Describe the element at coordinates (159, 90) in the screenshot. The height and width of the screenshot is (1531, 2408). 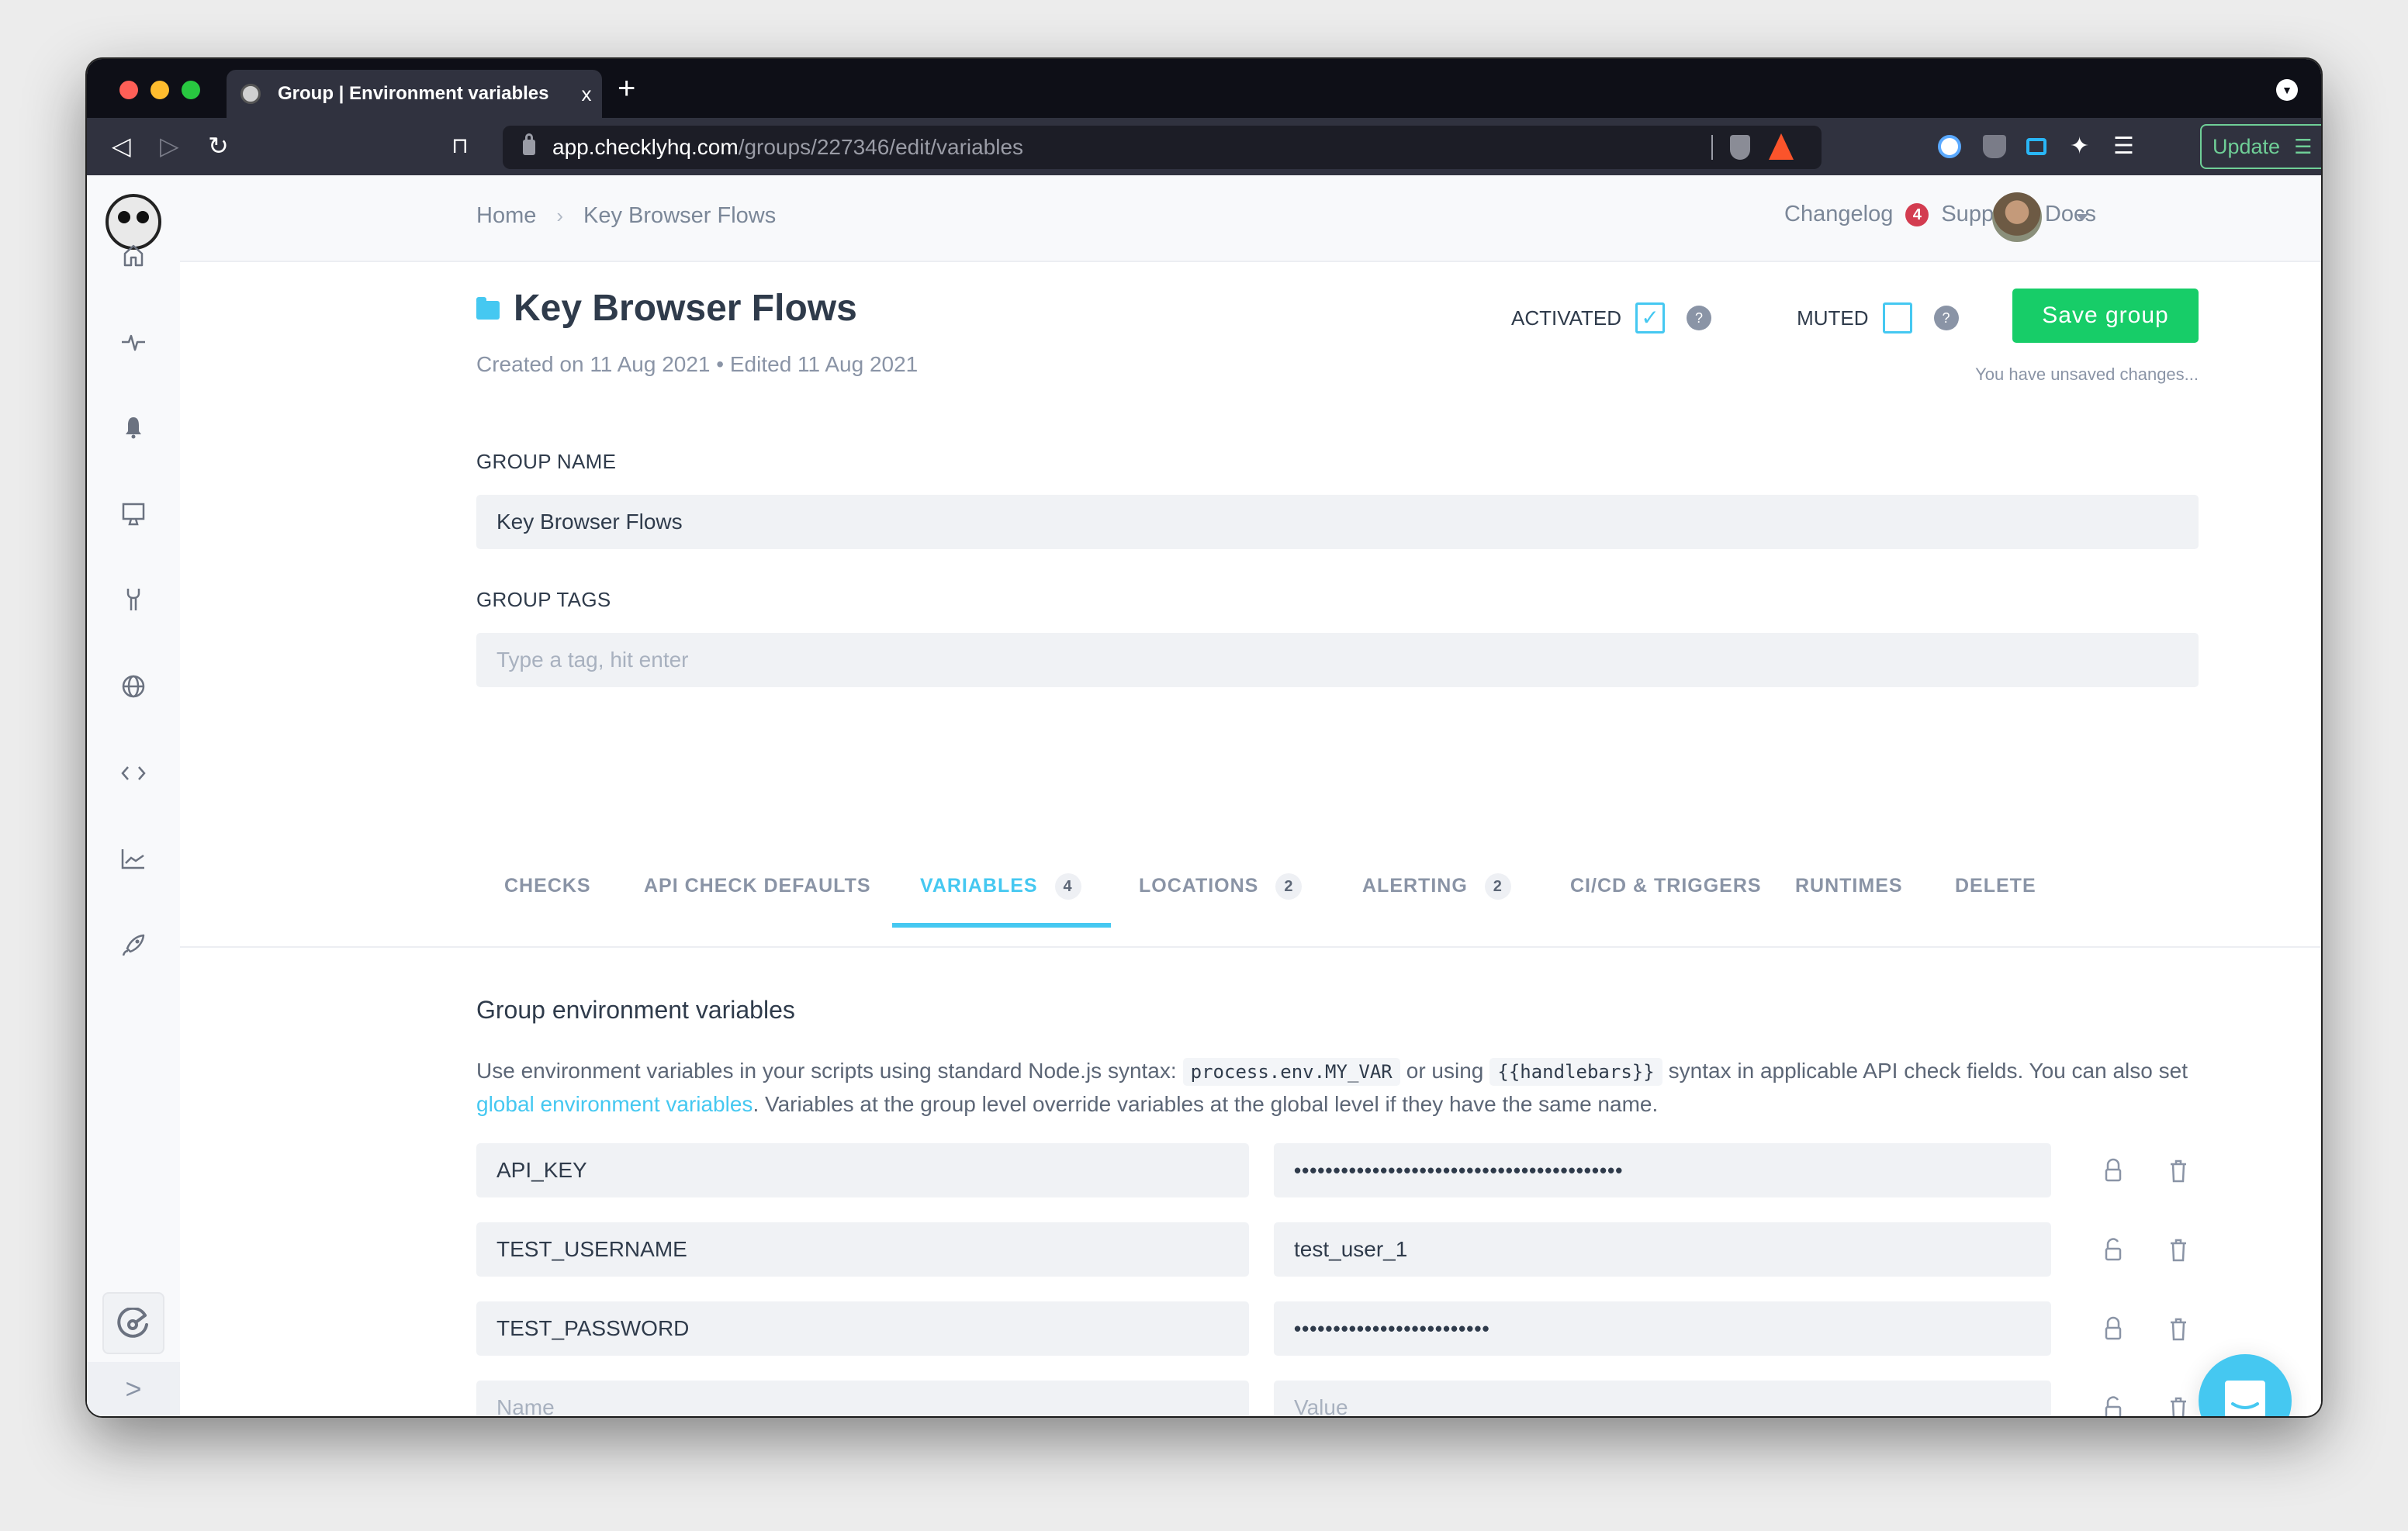
I see `minimize-window-button` at that location.